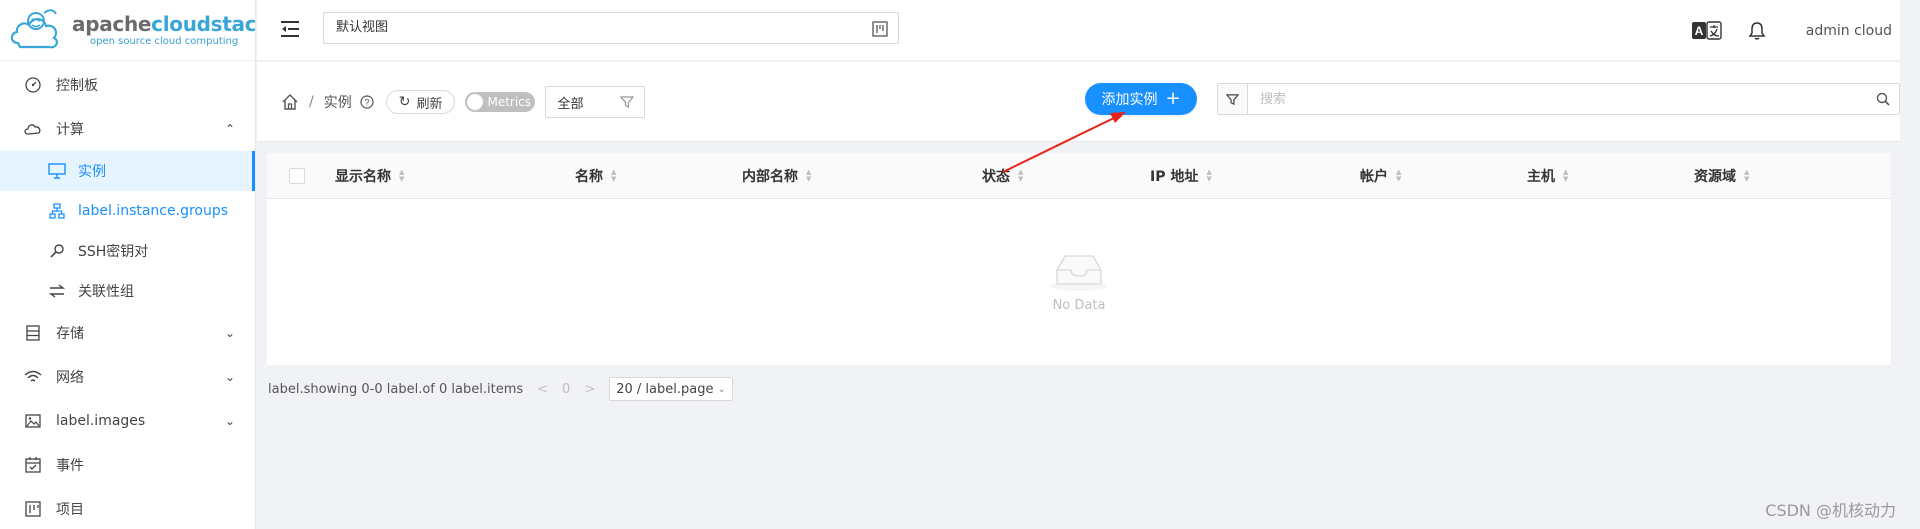 Image resolution: width=1920 pixels, height=529 pixels. Describe the element at coordinates (1715, 177) in the screenshot. I see `column-label: 资源域` at that location.